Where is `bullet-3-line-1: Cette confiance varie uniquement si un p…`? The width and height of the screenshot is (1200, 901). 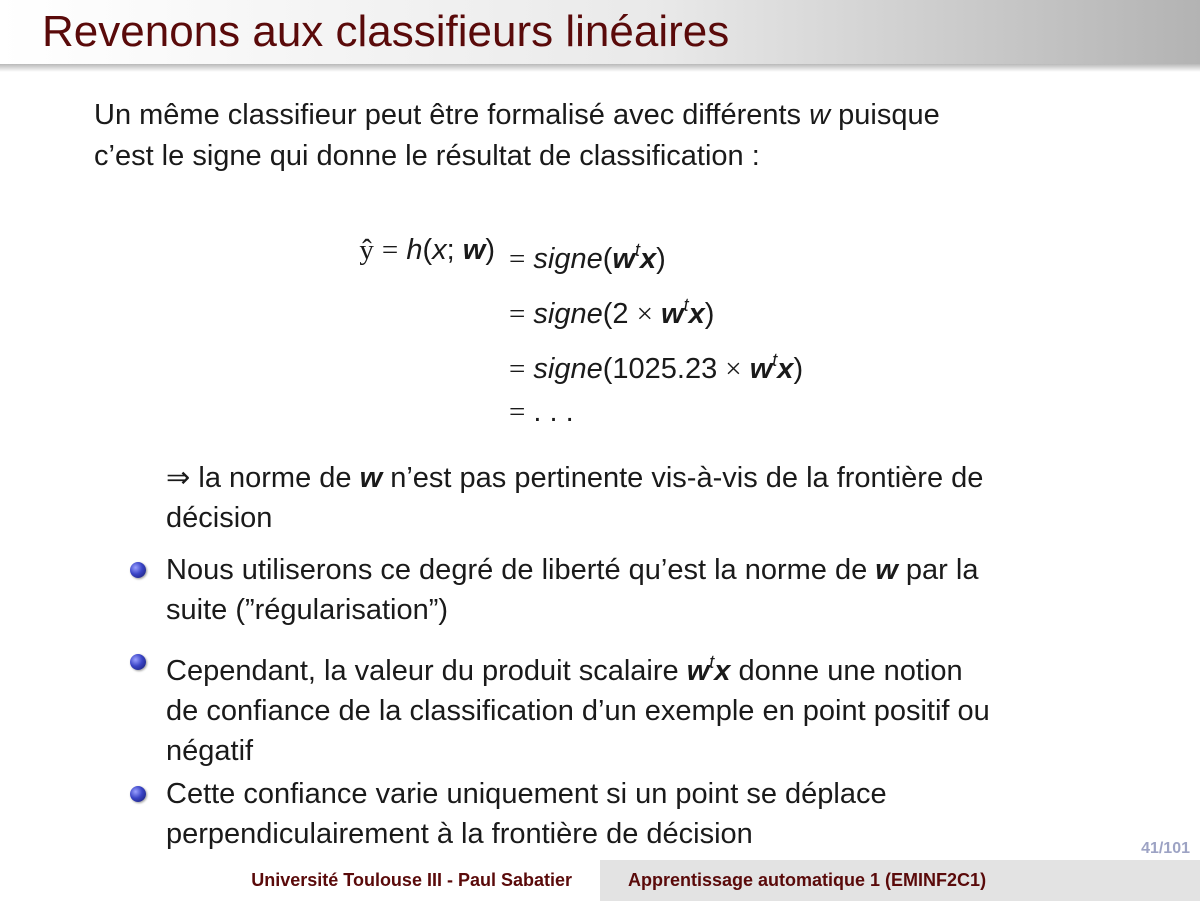 bullet-3-line-1: Cette confiance varie uniquement si un p… is located at coordinates (526, 794).